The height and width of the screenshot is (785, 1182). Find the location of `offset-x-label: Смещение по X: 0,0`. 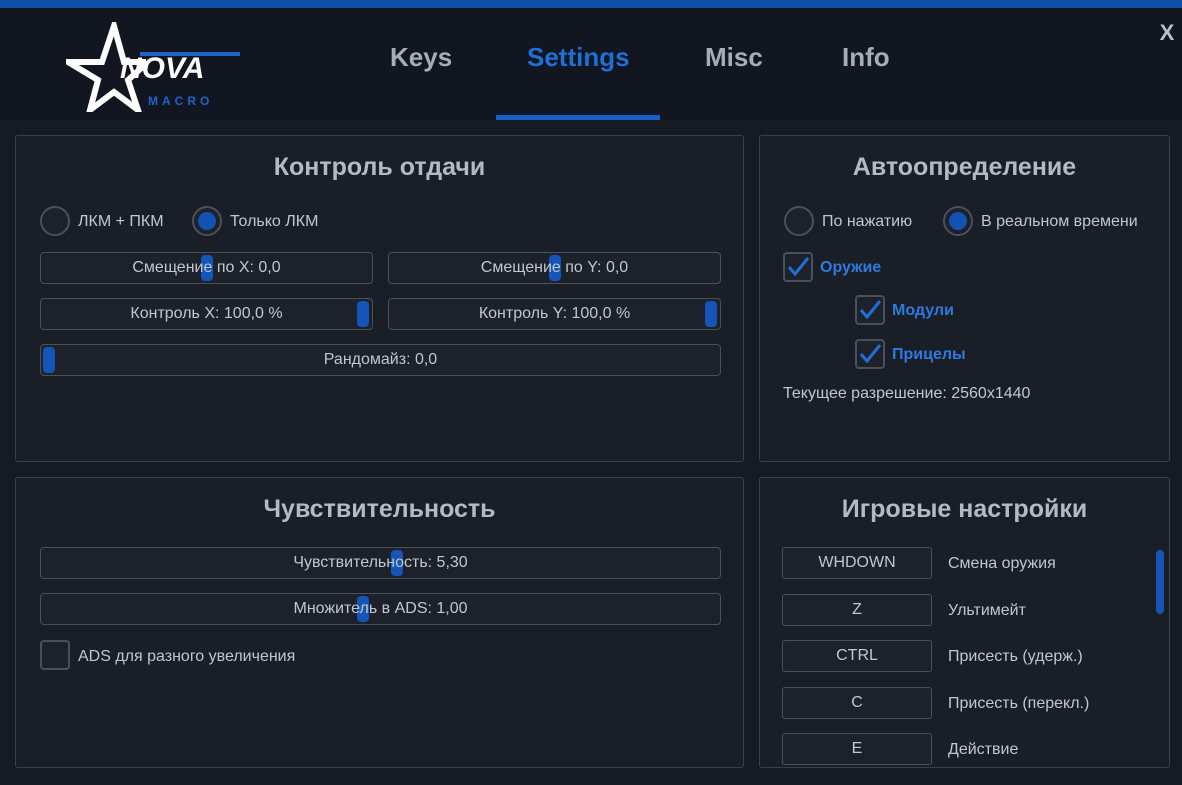

offset-x-label: Смещение по X: 0,0 is located at coordinates (206, 267).